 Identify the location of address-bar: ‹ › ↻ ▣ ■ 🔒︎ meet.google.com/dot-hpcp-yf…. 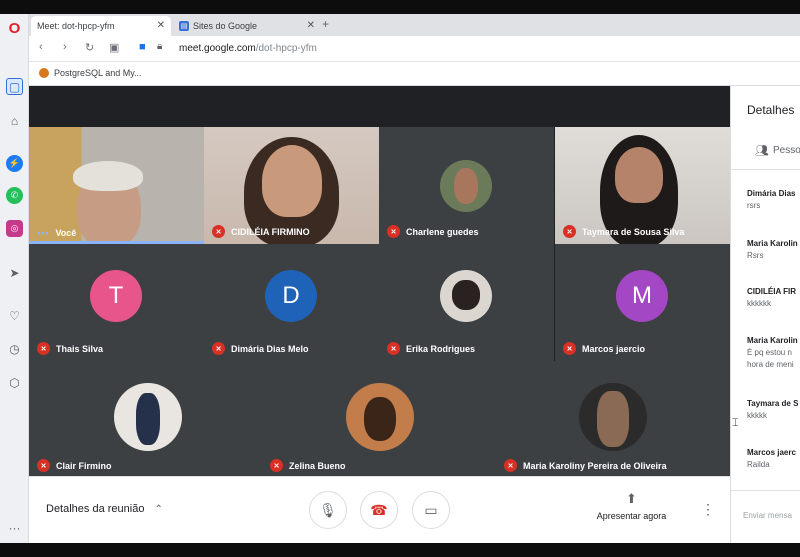
(414, 49).